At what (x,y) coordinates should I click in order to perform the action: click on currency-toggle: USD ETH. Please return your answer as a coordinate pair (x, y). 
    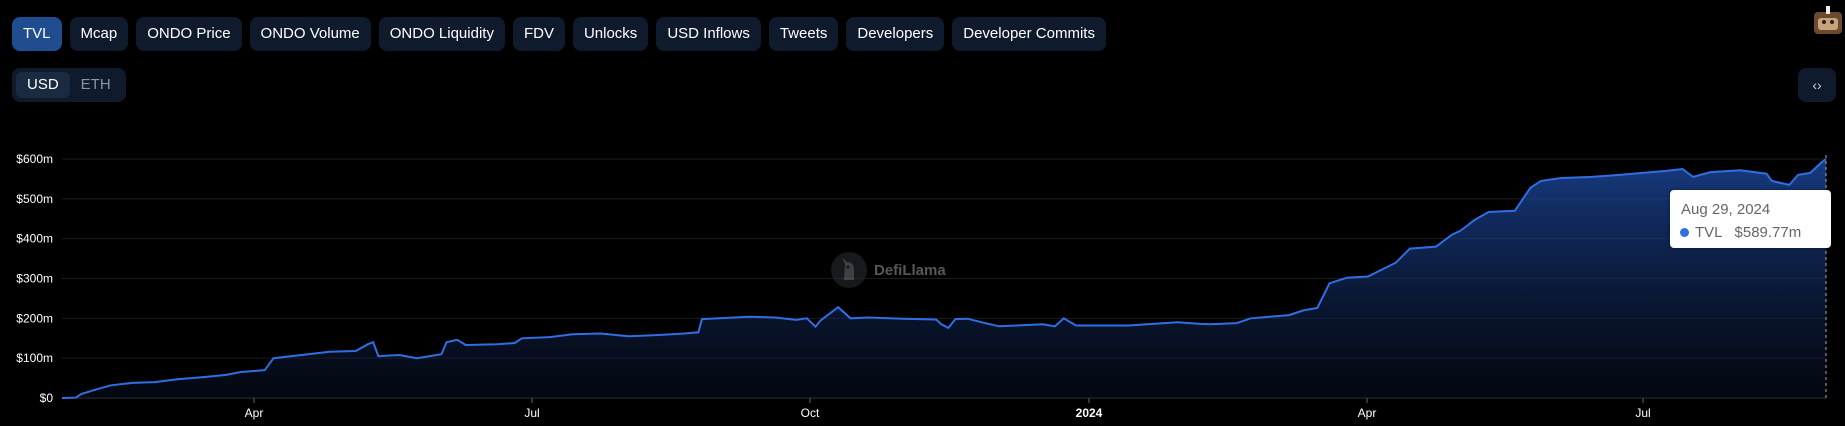
    Looking at the image, I should click on (69, 85).